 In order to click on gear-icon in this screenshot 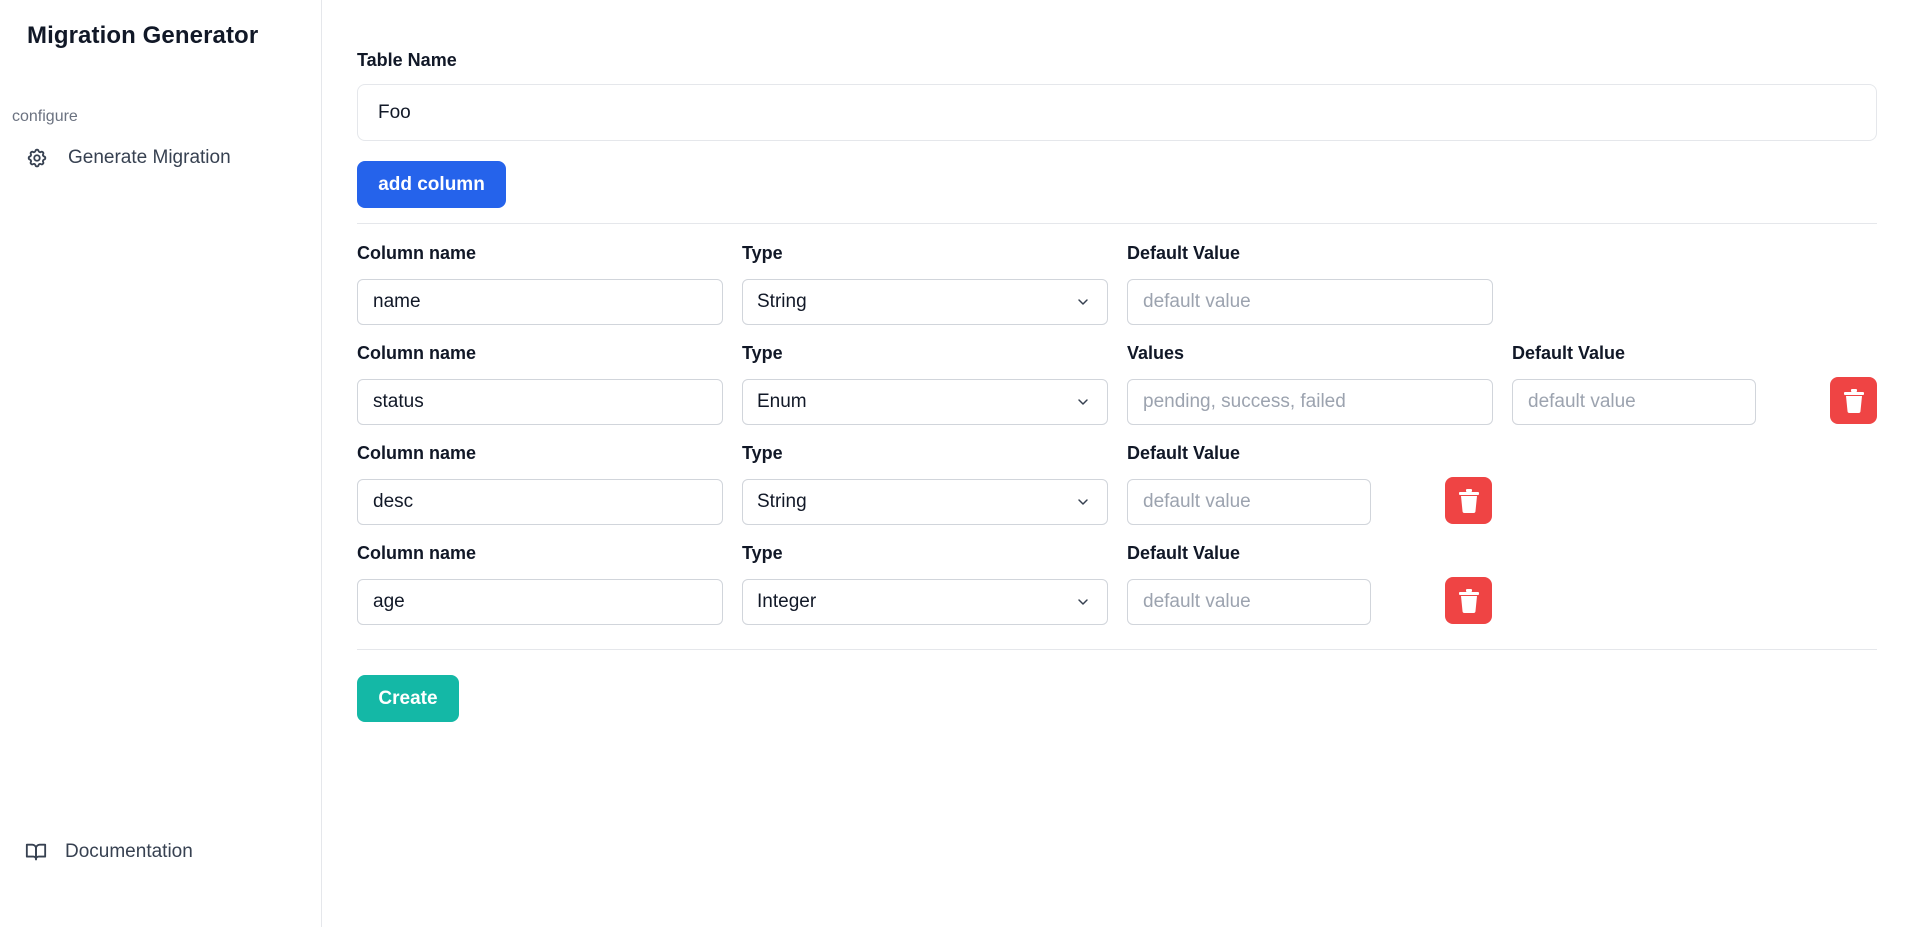, I will do `click(37, 158)`.